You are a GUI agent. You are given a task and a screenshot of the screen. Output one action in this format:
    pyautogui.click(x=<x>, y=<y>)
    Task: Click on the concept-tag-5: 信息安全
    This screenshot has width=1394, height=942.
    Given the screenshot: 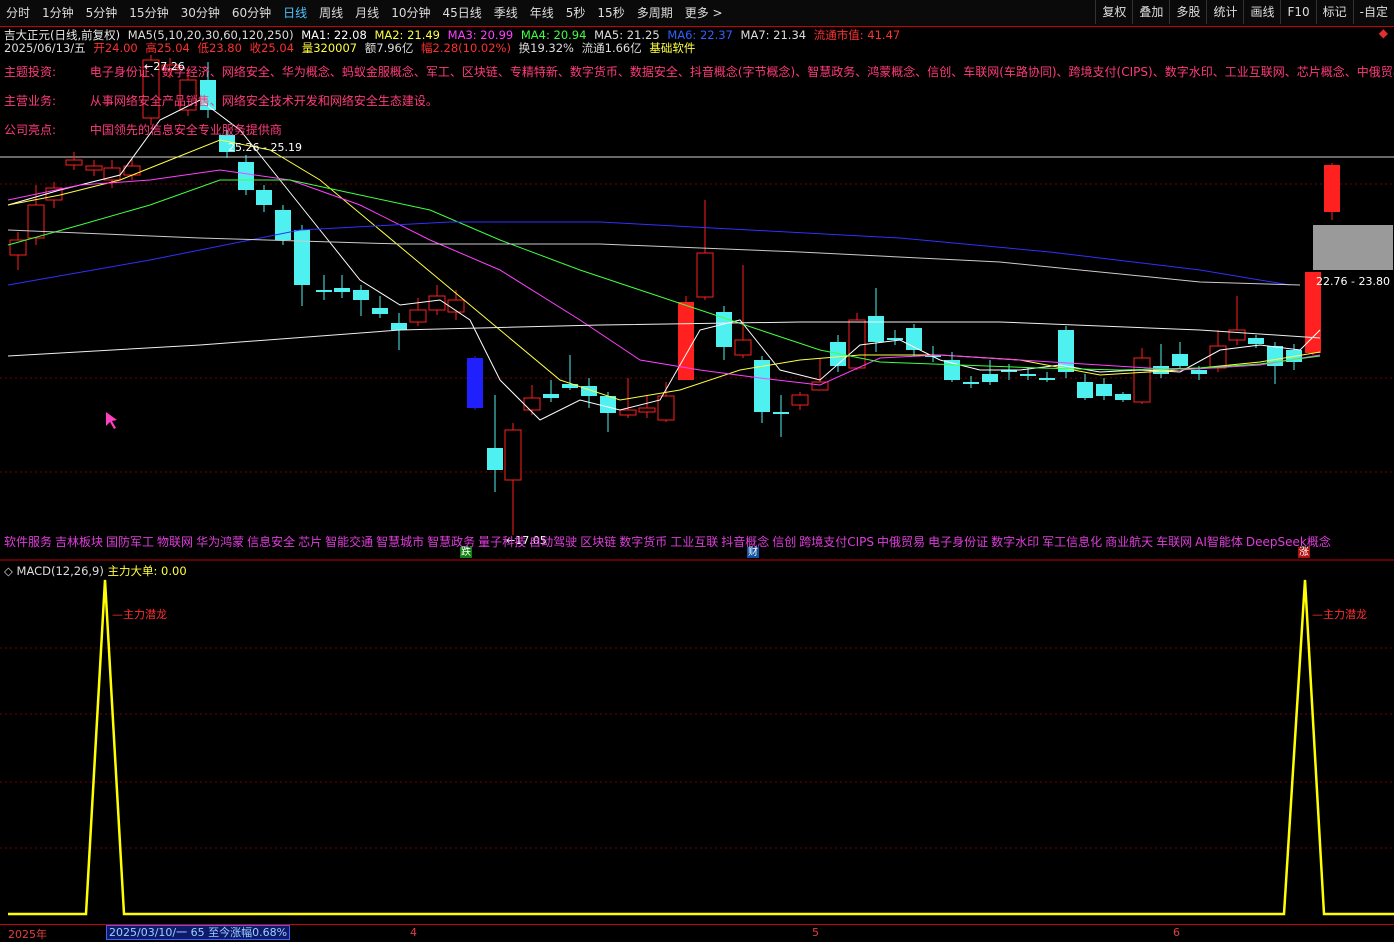 What is the action you would take?
    pyautogui.click(x=271, y=542)
    